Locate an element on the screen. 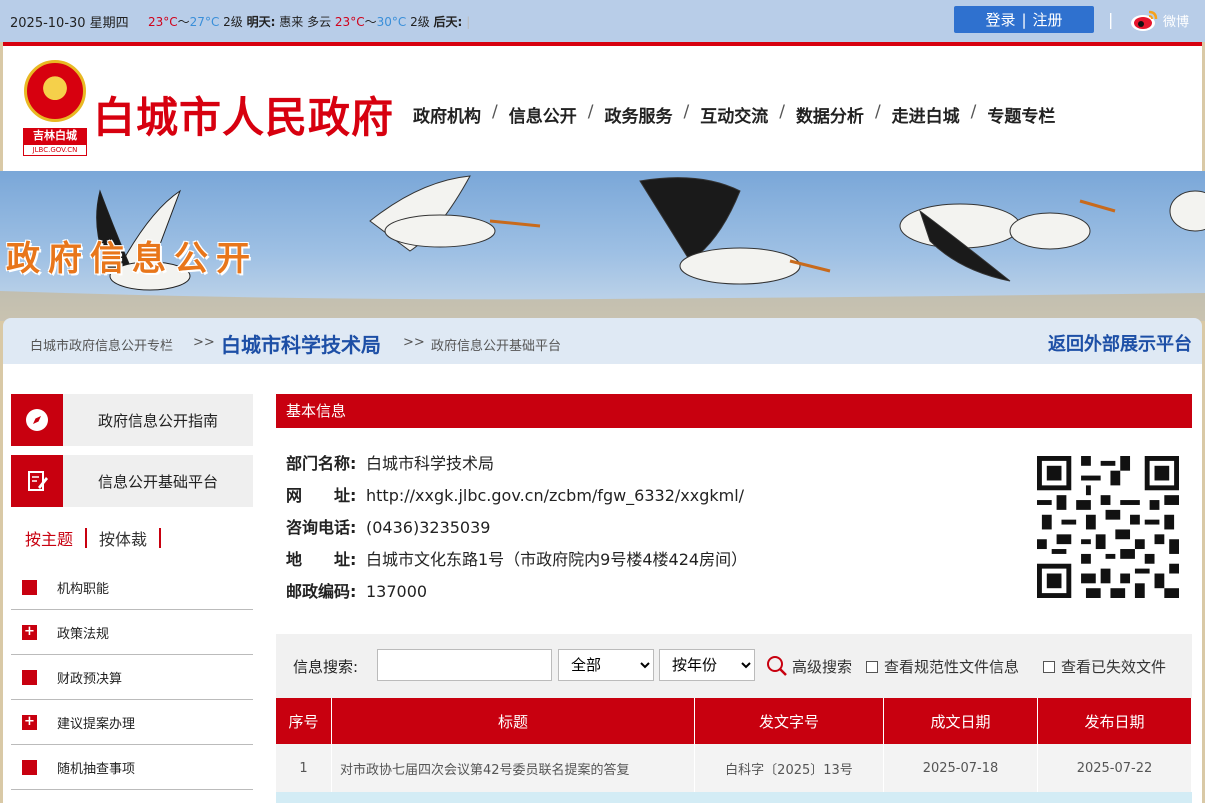  scope-select: 全部 is located at coordinates (606, 665).